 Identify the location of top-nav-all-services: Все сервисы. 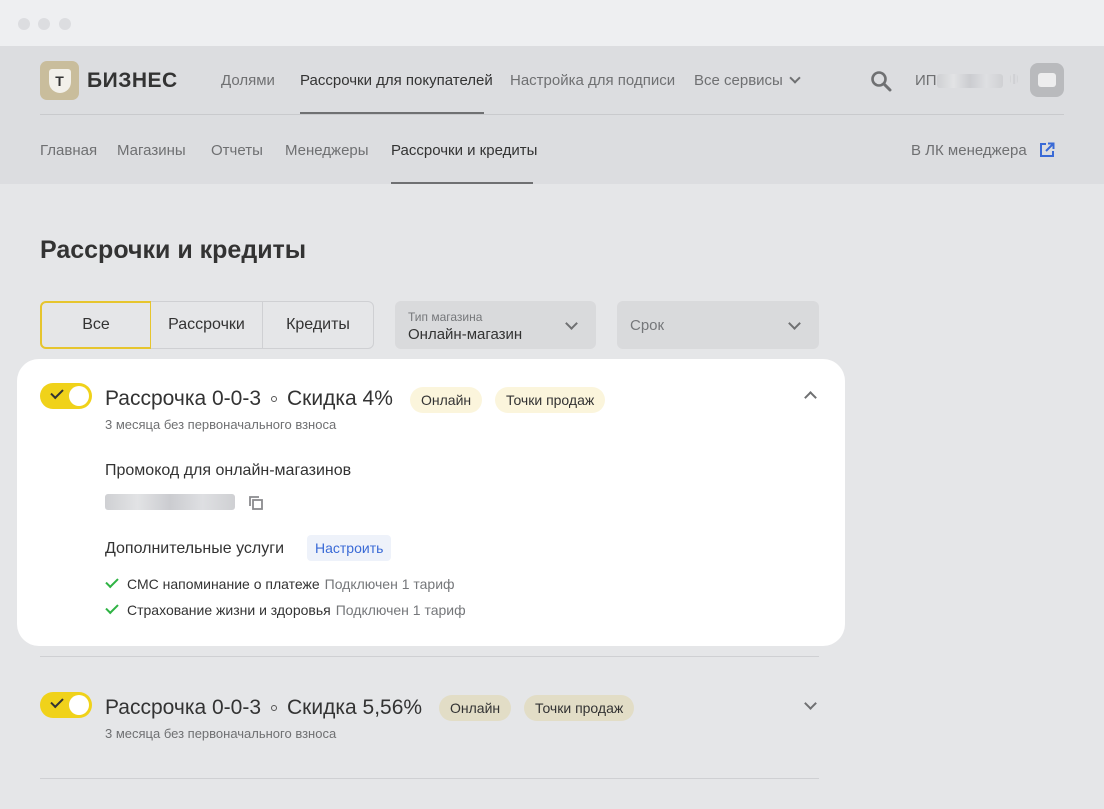
(747, 80).